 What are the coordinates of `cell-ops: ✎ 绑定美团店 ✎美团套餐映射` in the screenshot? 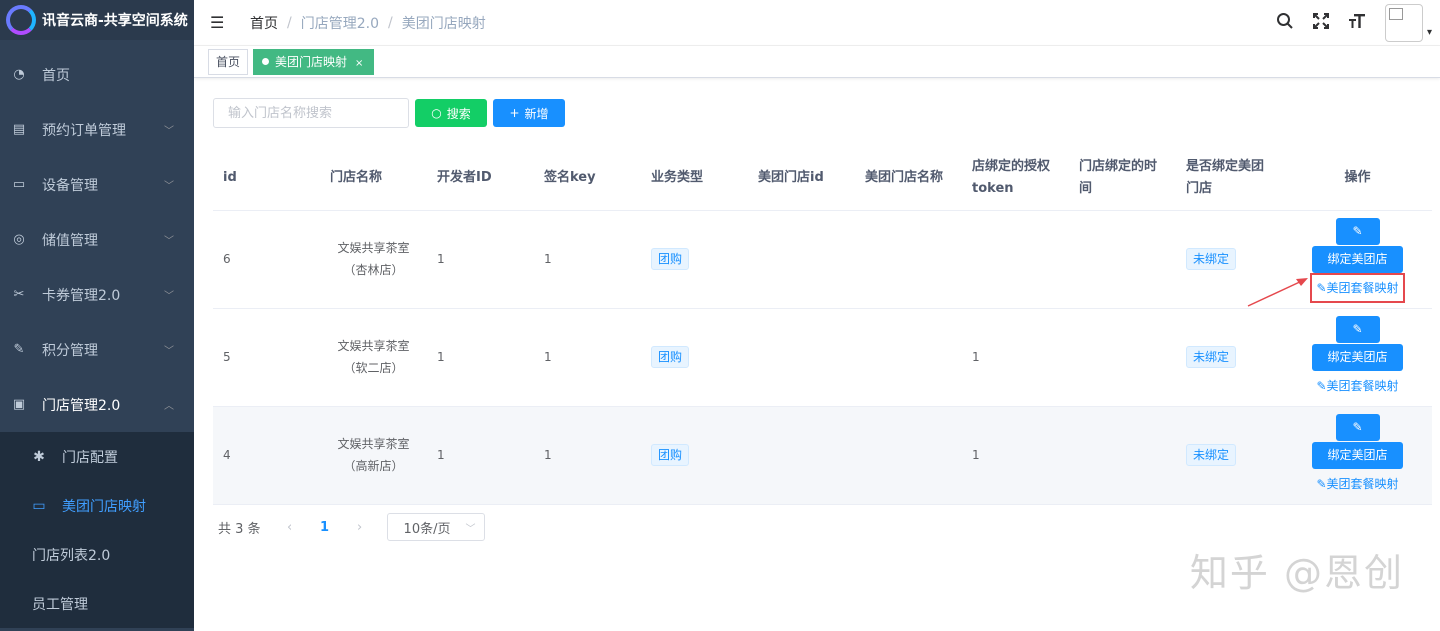 It's located at (1357, 455).